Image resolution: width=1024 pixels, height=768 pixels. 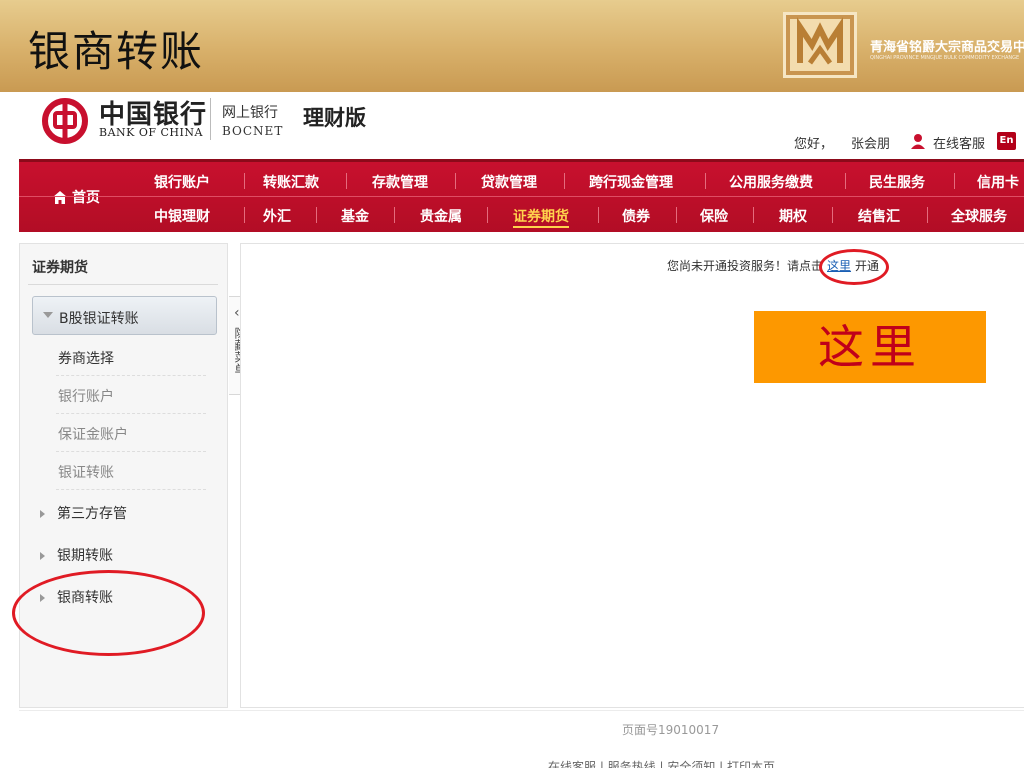 I want to click on online-service-link: 在线客服, so click(x=959, y=142).